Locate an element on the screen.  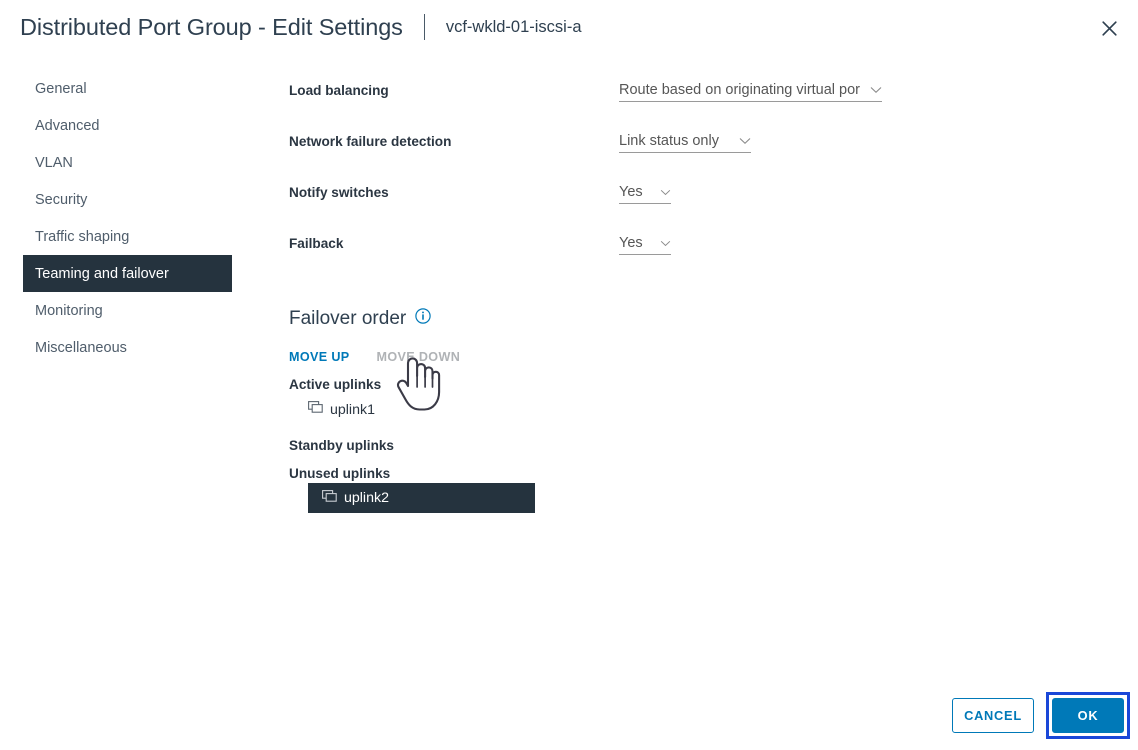
cancel-button: CANCEL is located at coordinates (993, 715).